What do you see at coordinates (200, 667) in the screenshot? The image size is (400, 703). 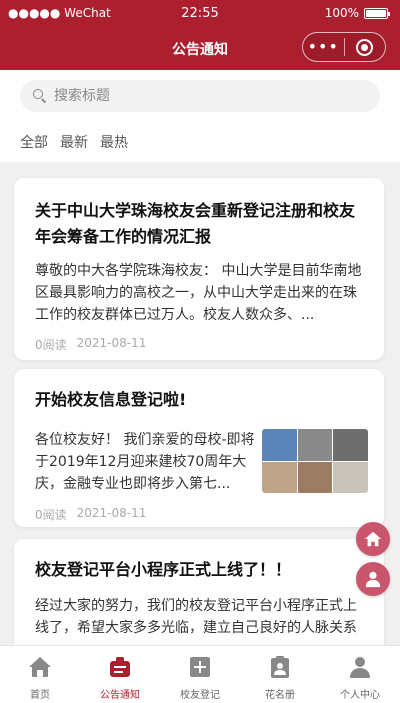 I see `add-square-icon` at bounding box center [200, 667].